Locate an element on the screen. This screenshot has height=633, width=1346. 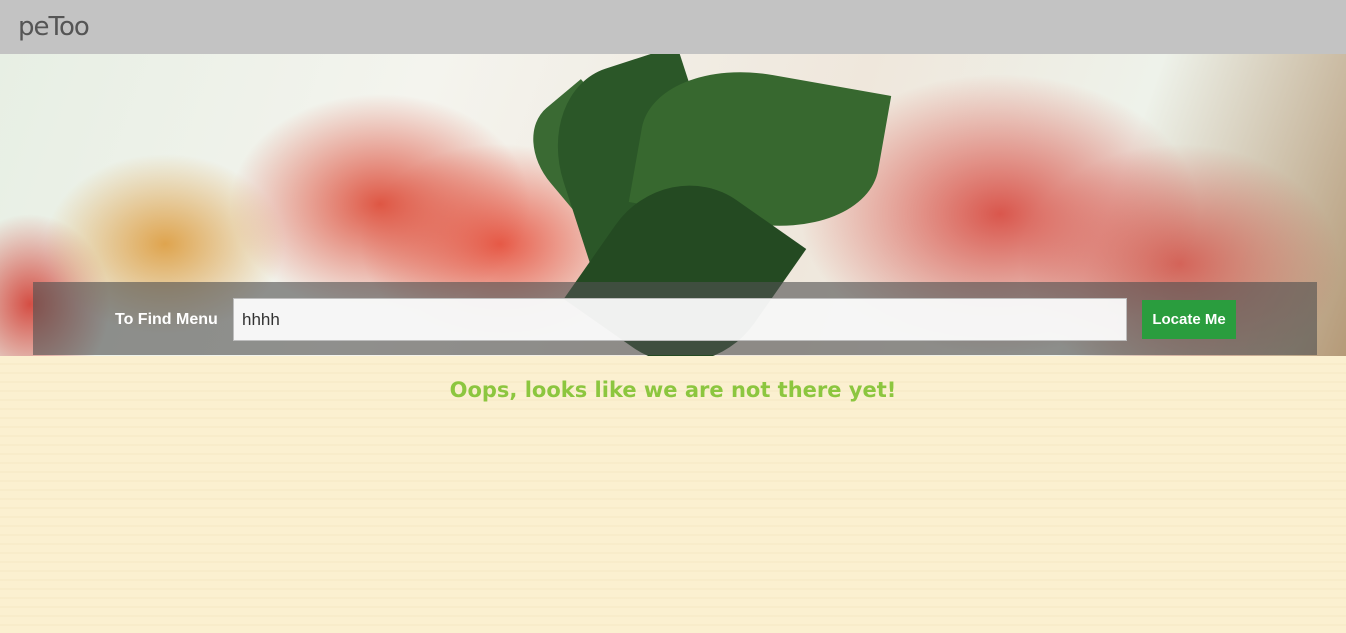
locate-me-button: Locate Me is located at coordinates (1189, 319).